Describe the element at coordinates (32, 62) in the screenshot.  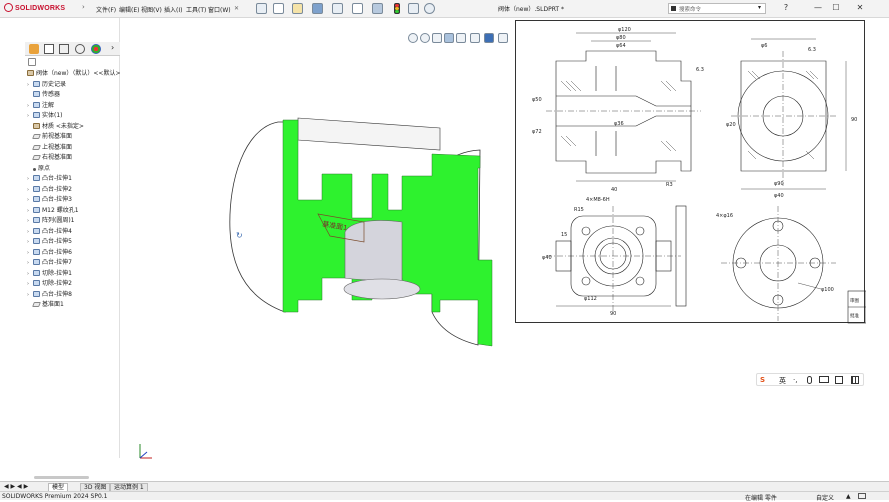
I see `filter-icon` at that location.